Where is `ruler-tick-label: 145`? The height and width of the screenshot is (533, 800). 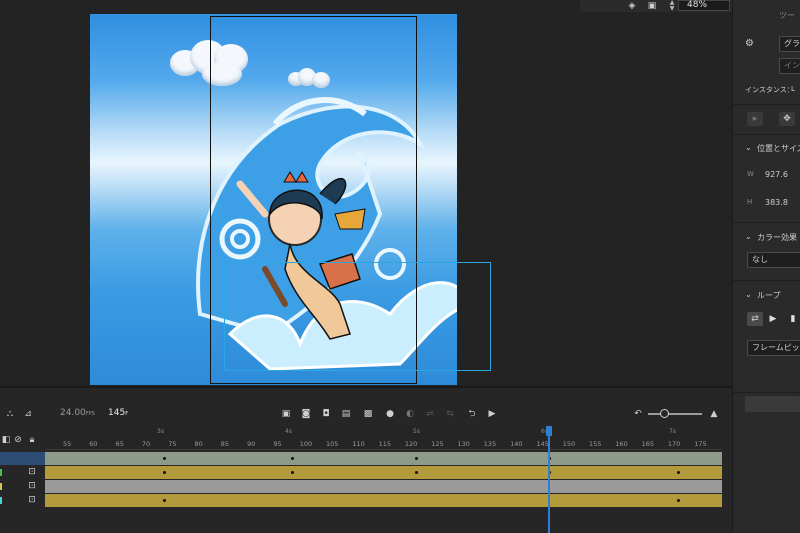 ruler-tick-label: 145 is located at coordinates (542, 444).